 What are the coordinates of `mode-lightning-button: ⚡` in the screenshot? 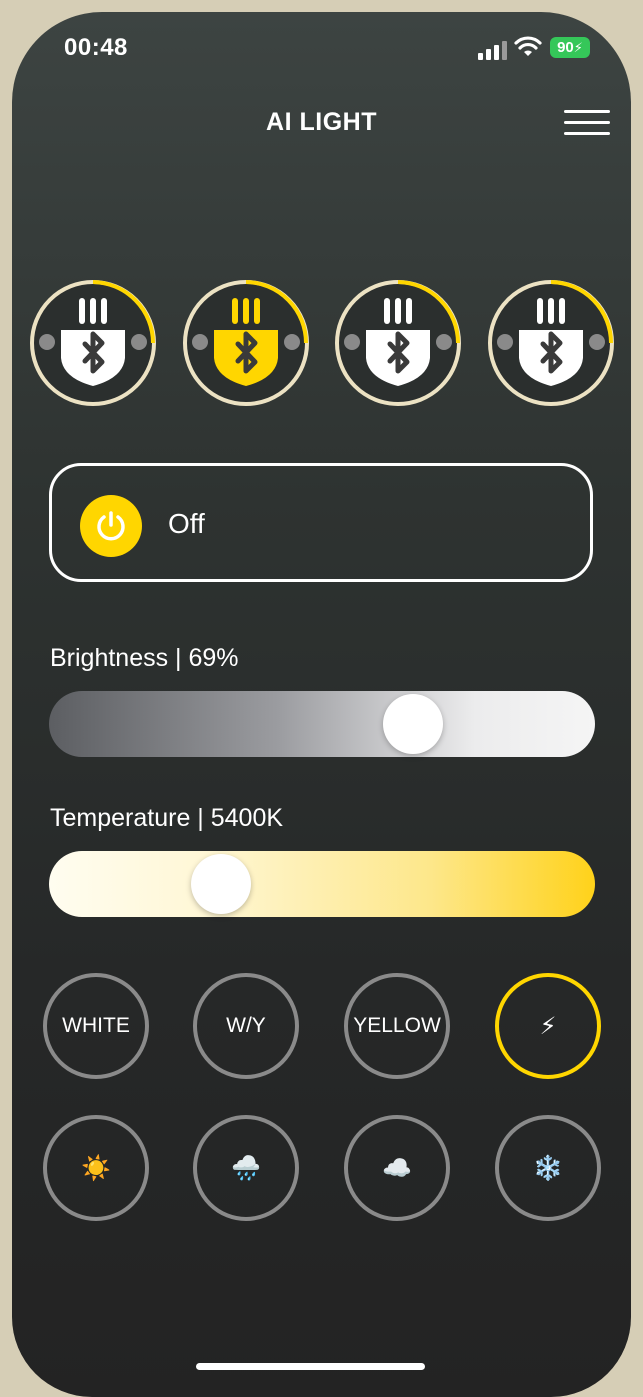 It's located at (548, 1026).